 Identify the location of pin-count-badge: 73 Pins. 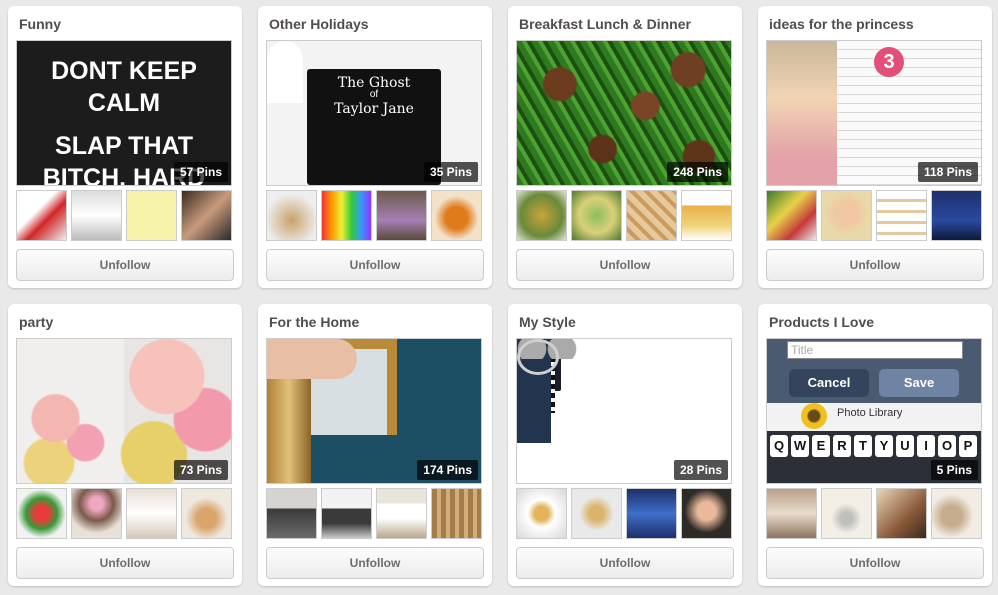
(200, 470).